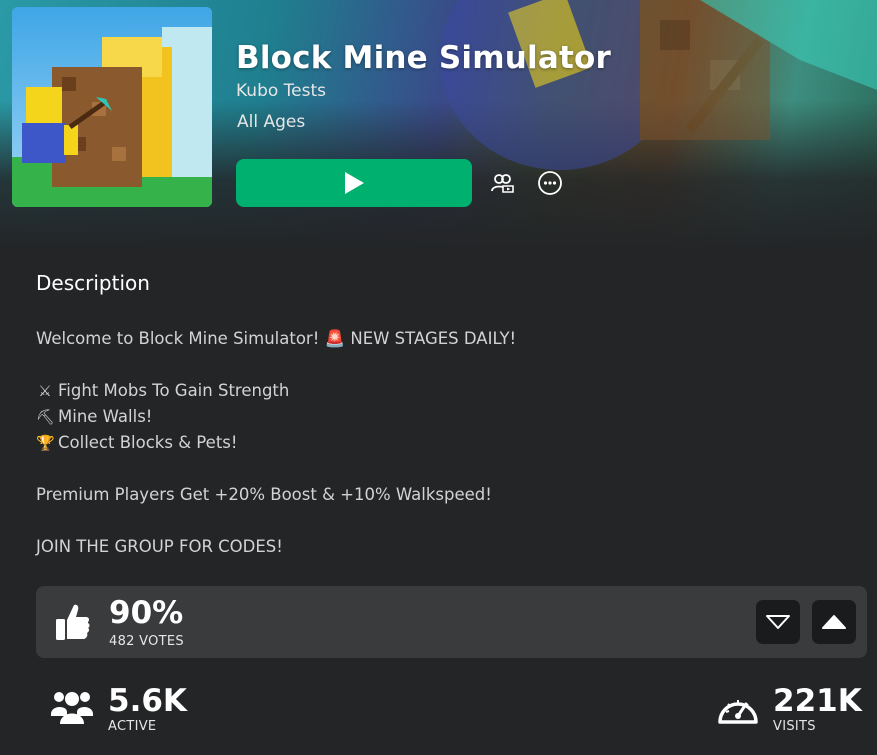 The width and height of the screenshot is (877, 755). Describe the element at coordinates (271, 122) in the screenshot. I see `age-rating: All Ages` at that location.